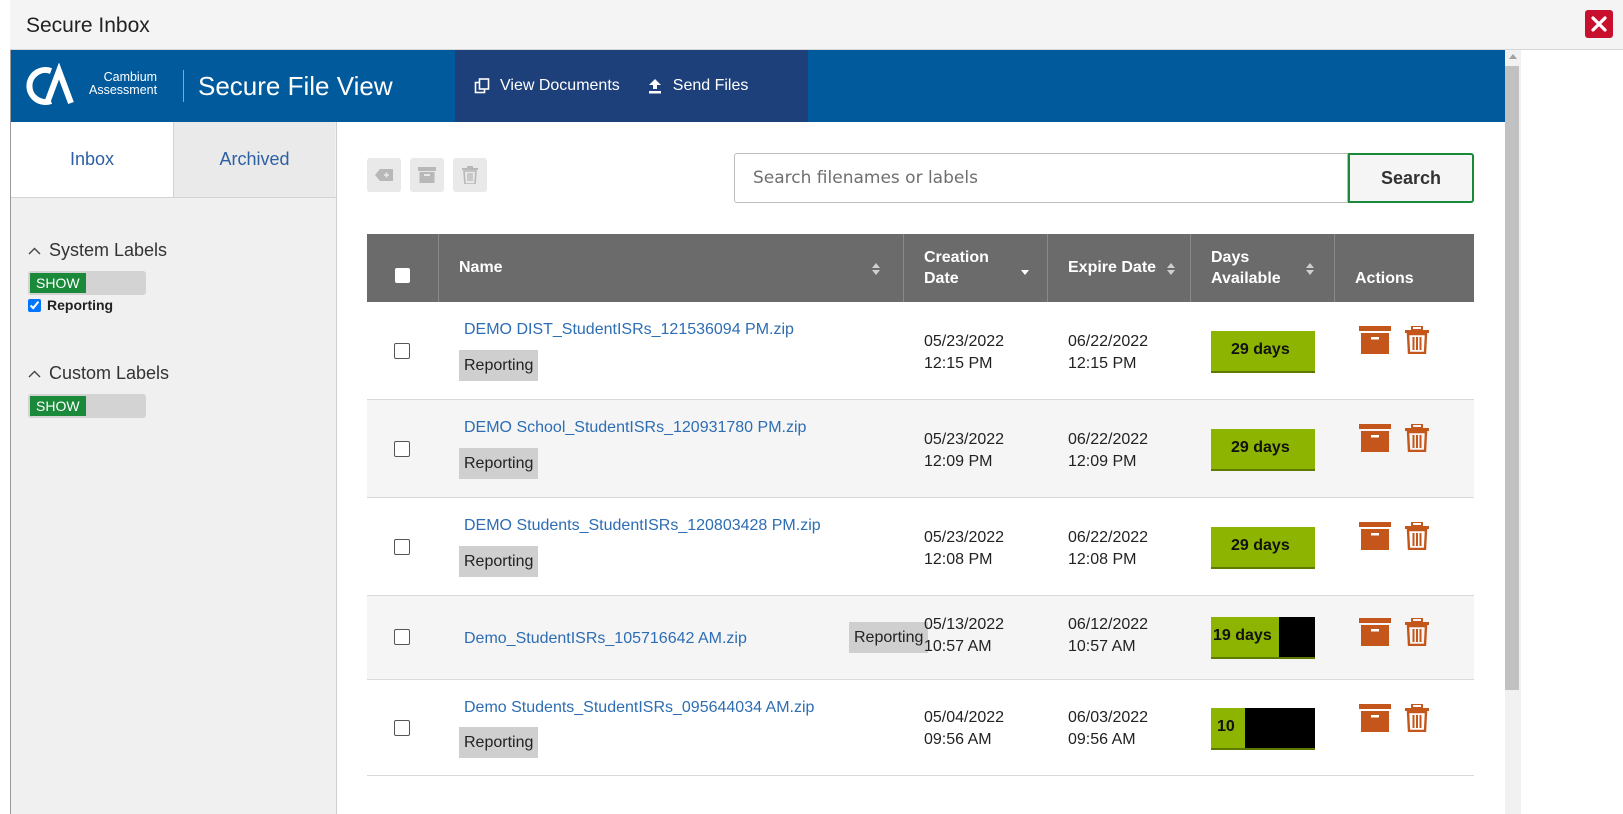 The height and width of the screenshot is (814, 1623). What do you see at coordinates (1512, 378) in the screenshot?
I see `scrollbar-thumb` at bounding box center [1512, 378].